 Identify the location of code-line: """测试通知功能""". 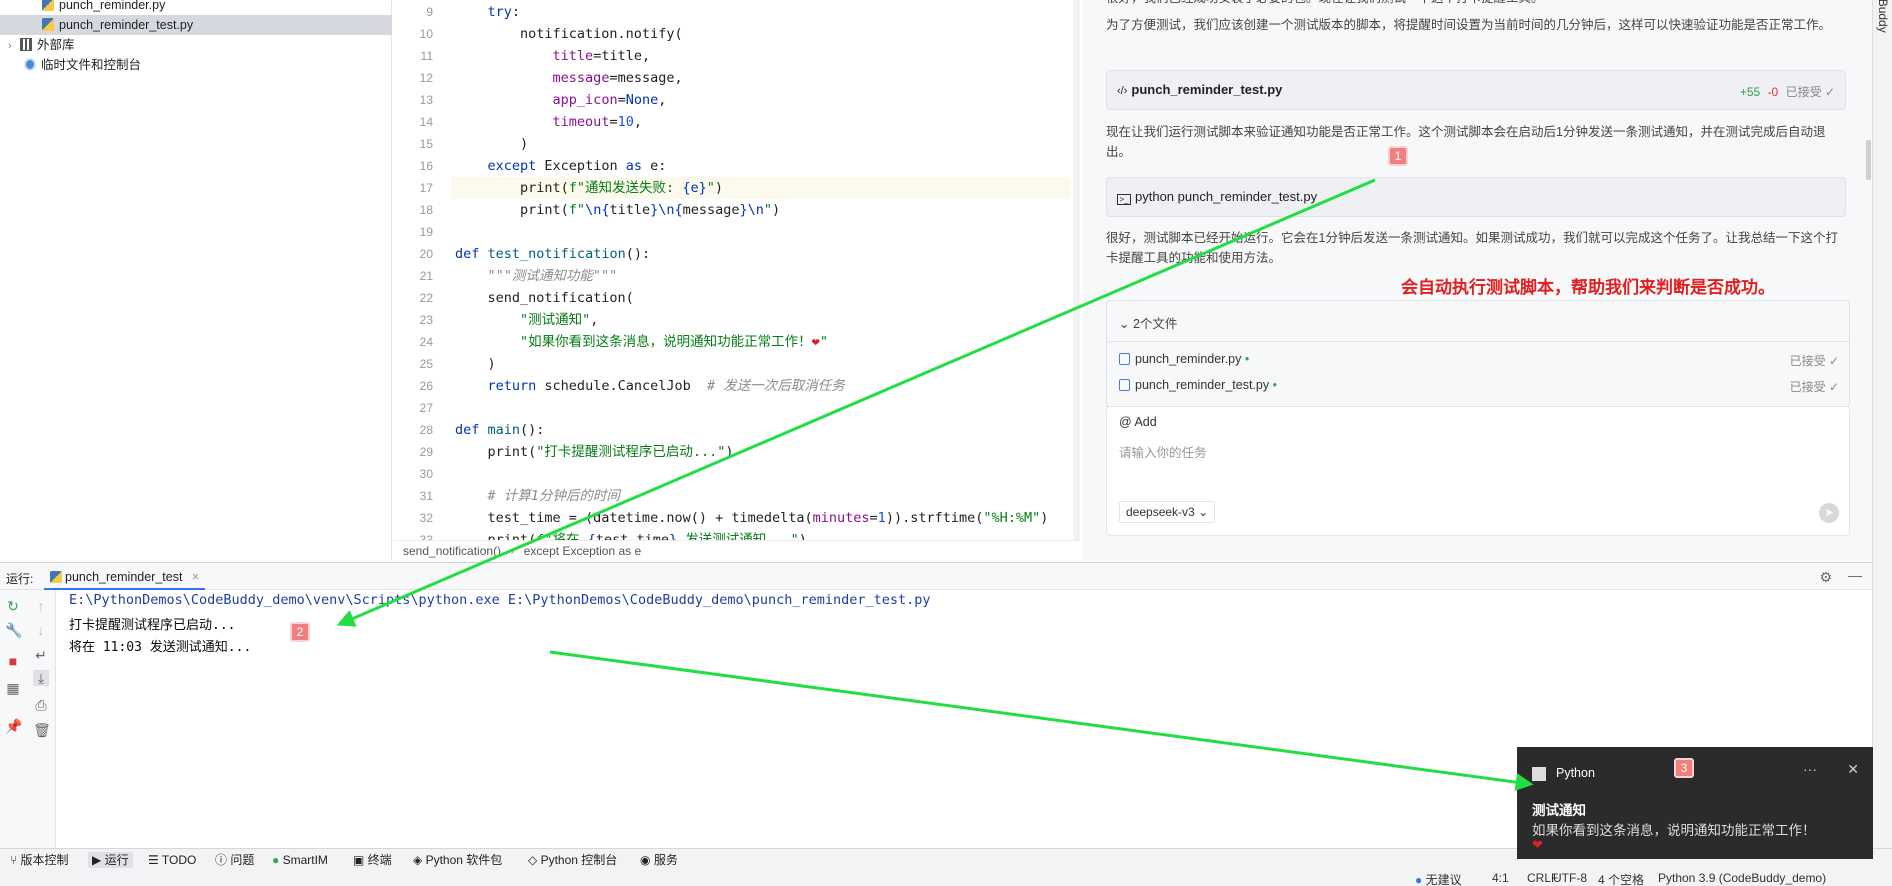
(552, 276).